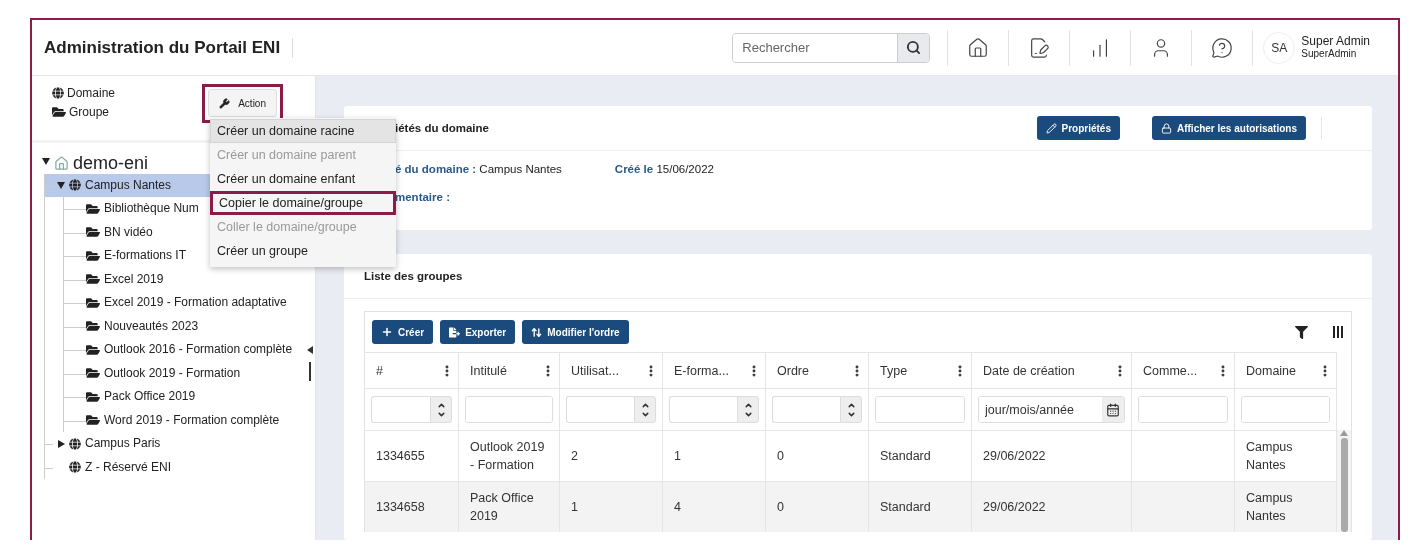 The image size is (1415, 555). I want to click on column-header: Domaine, so click(1286, 370).